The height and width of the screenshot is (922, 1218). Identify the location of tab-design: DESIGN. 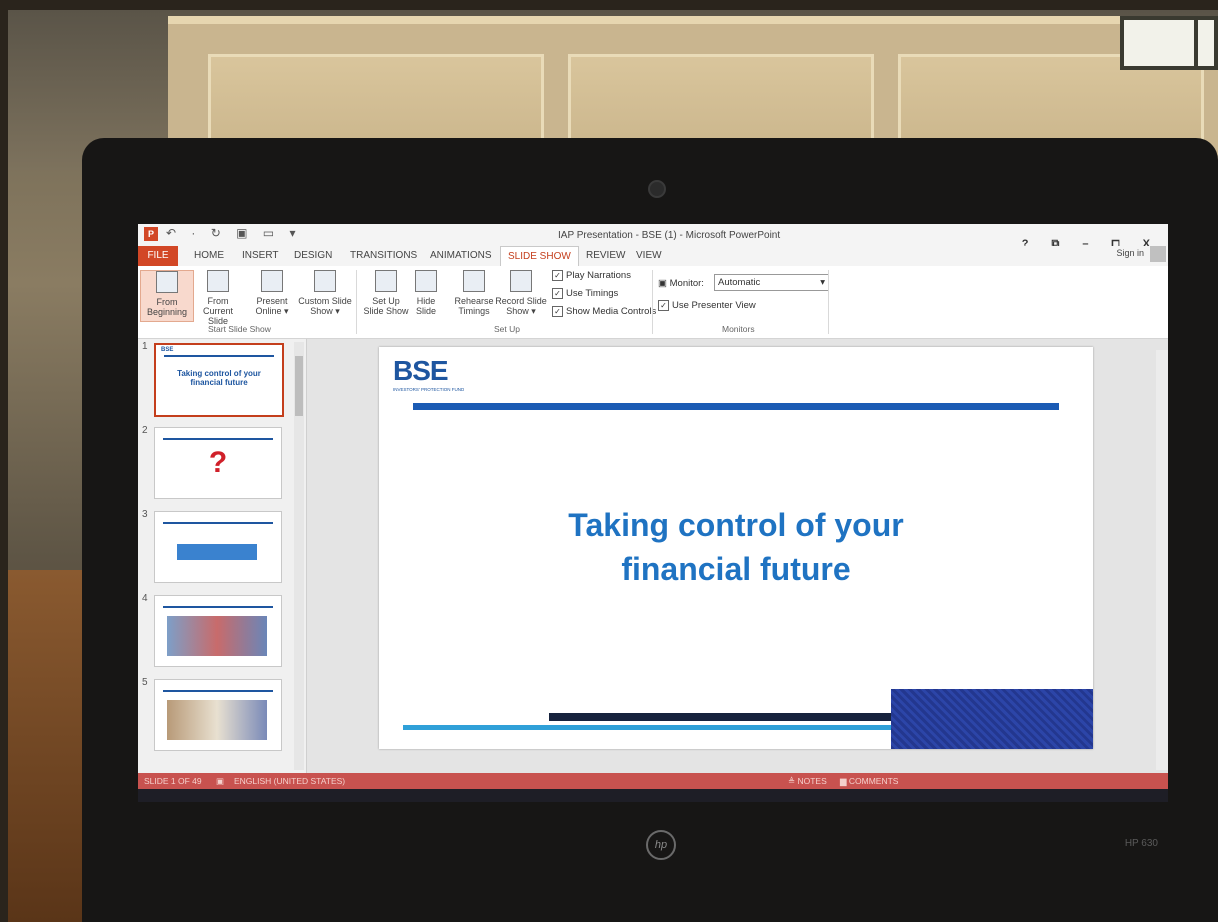
(313, 255).